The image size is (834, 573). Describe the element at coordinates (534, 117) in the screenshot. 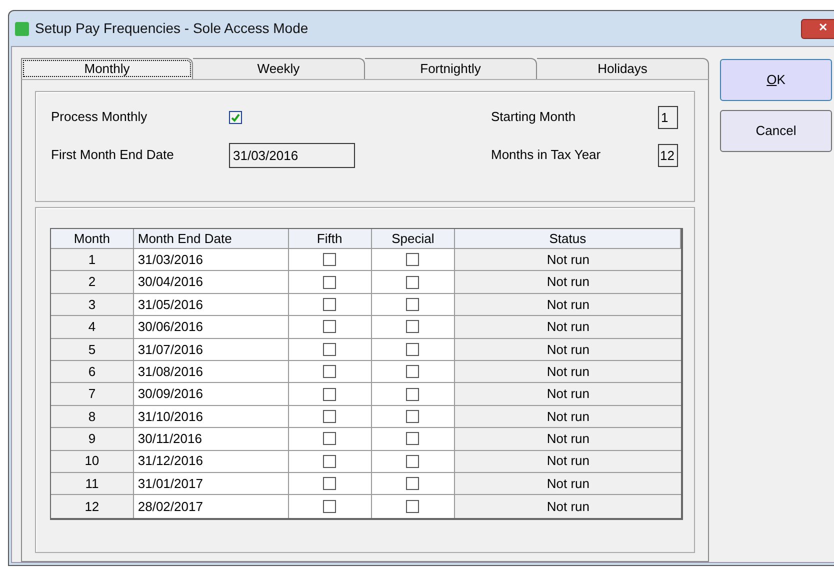

I see `field-label: Starting Month` at that location.